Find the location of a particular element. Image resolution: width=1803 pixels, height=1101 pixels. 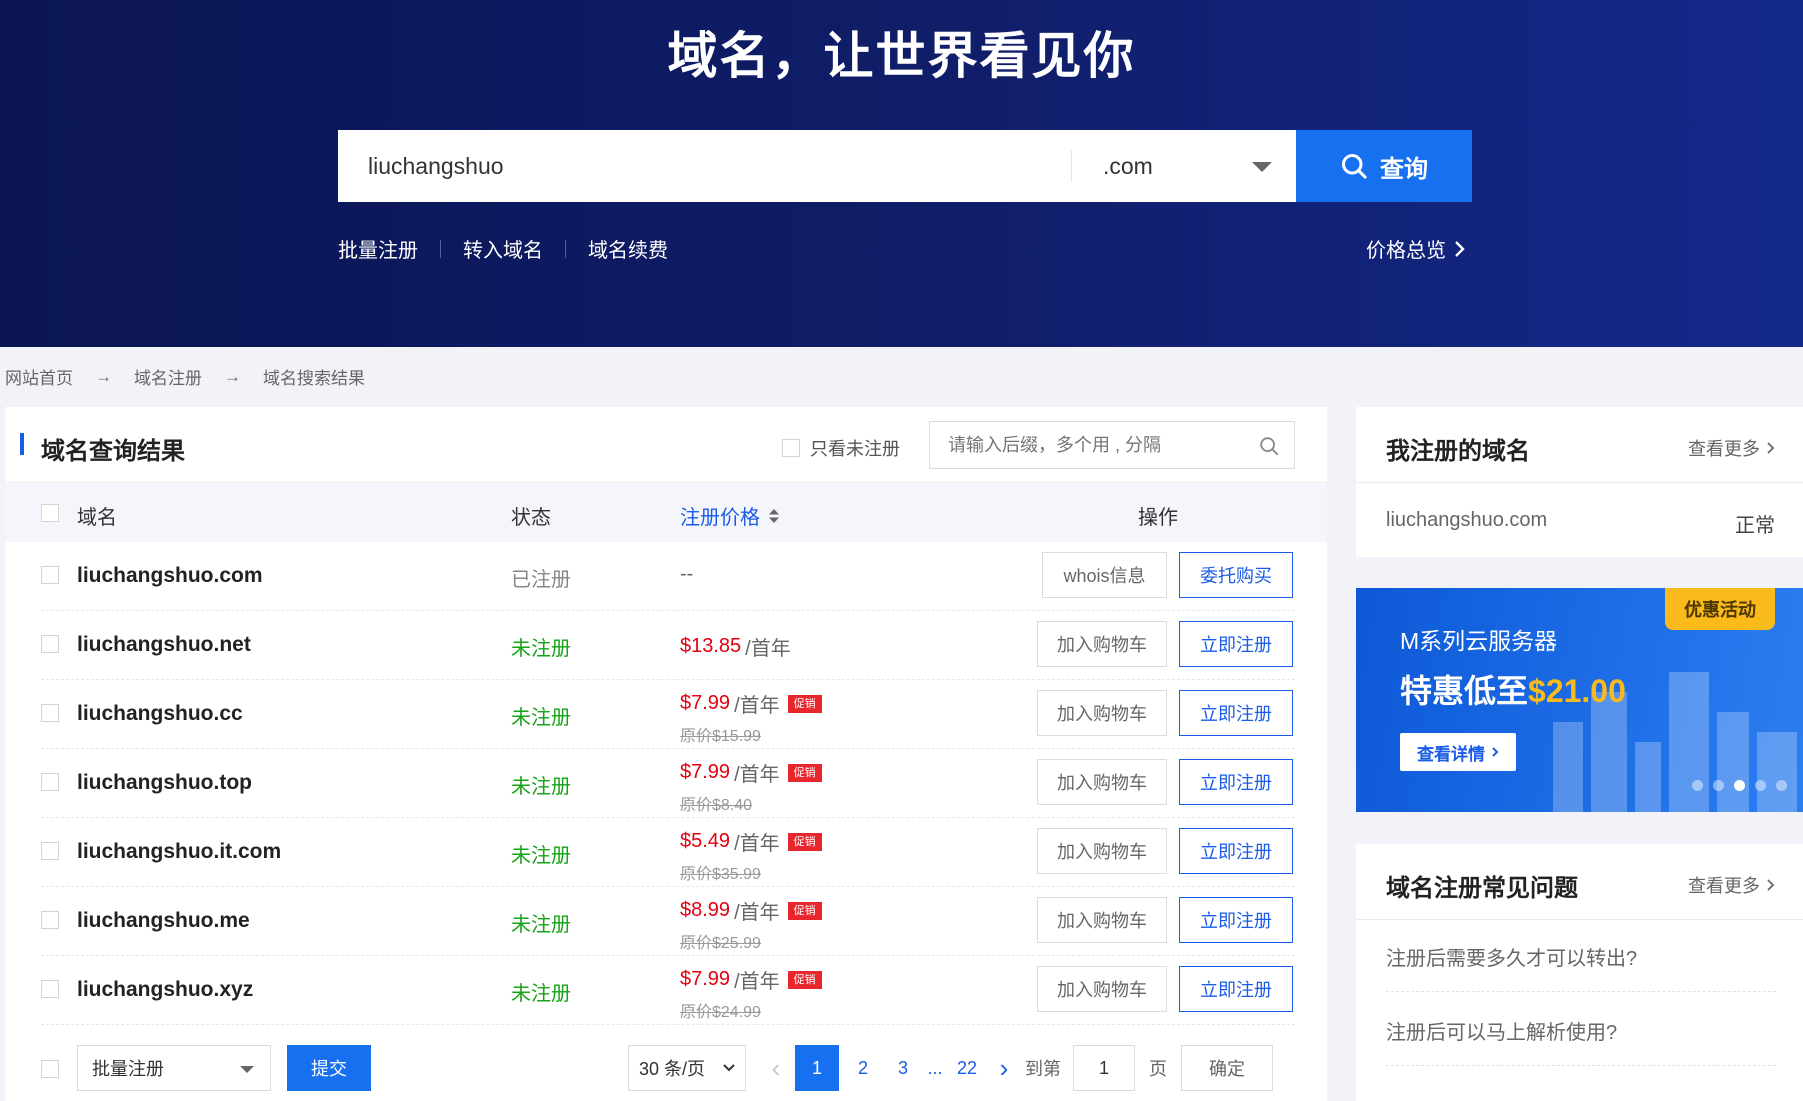

search-button: 查询 is located at coordinates (1384, 166).